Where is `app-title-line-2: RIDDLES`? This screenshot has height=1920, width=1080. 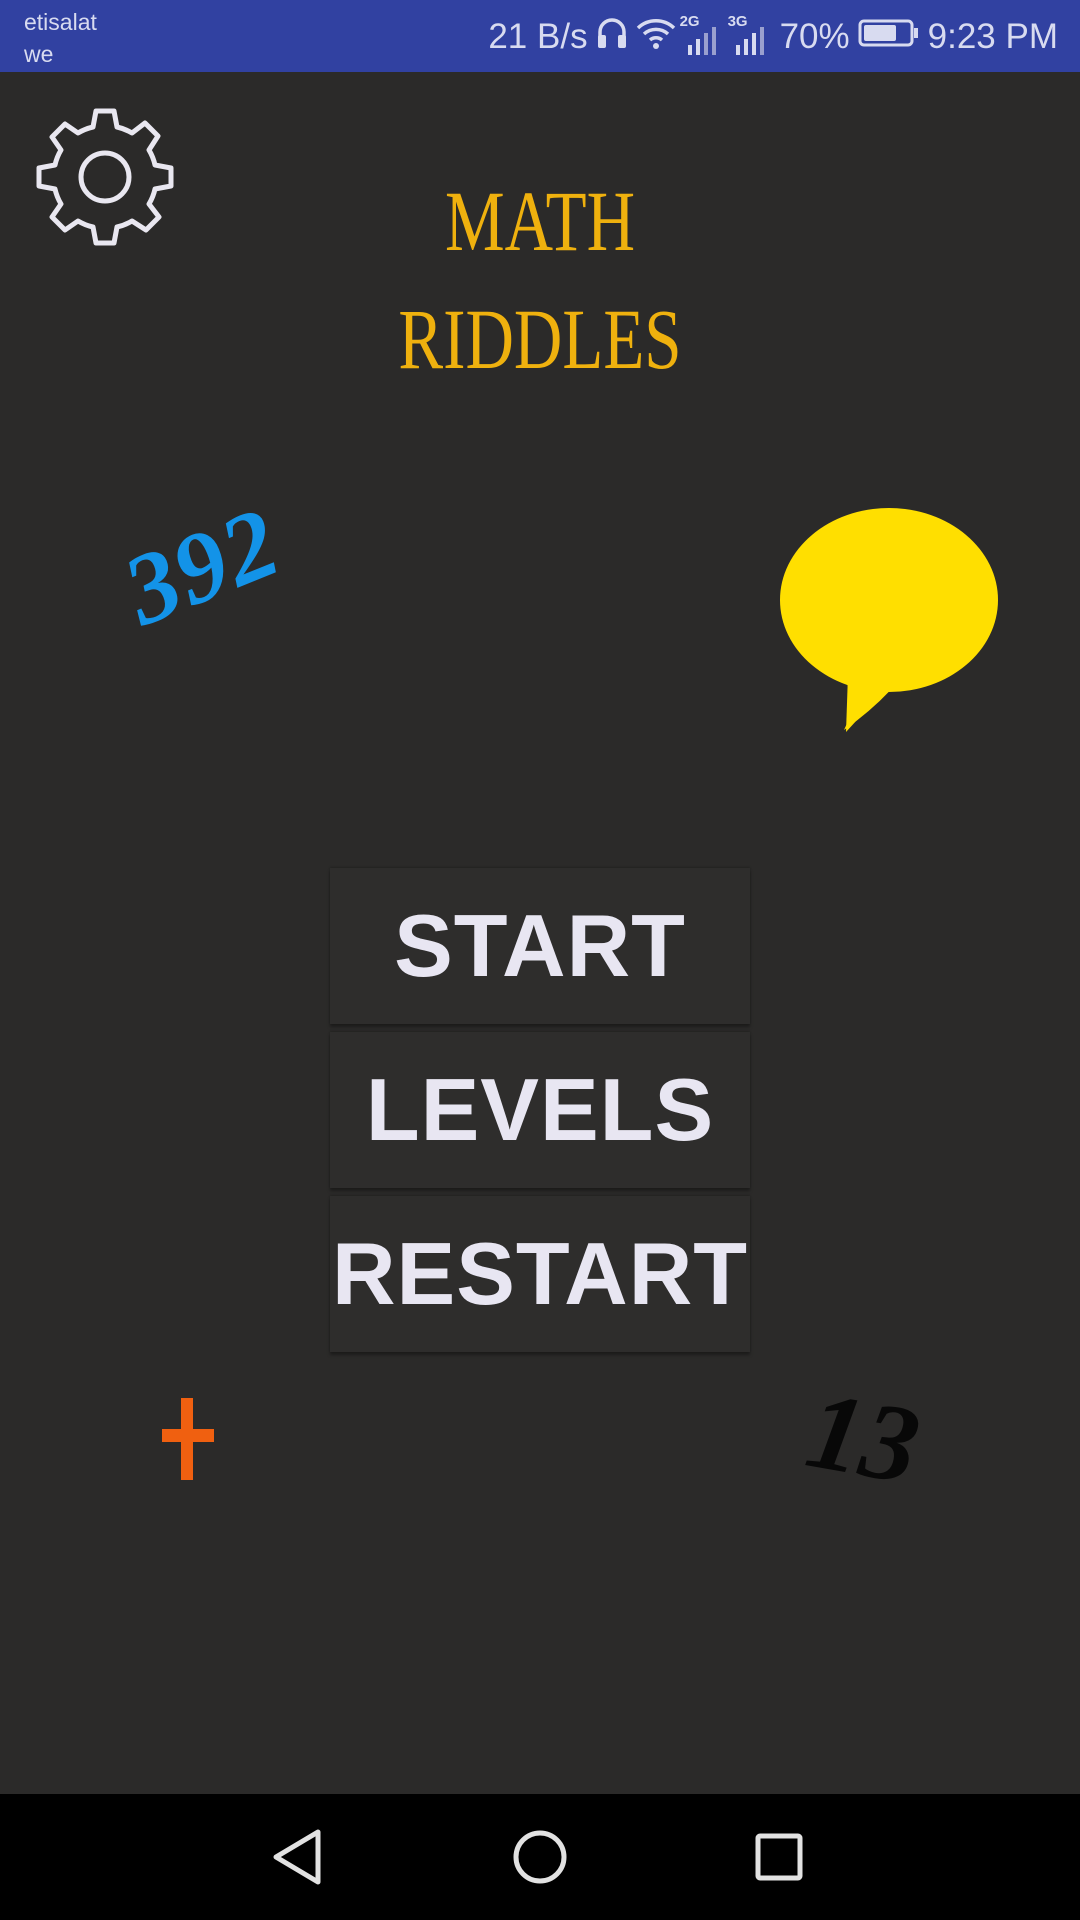
app-title-line-2: RIDDLES is located at coordinates (540, 339).